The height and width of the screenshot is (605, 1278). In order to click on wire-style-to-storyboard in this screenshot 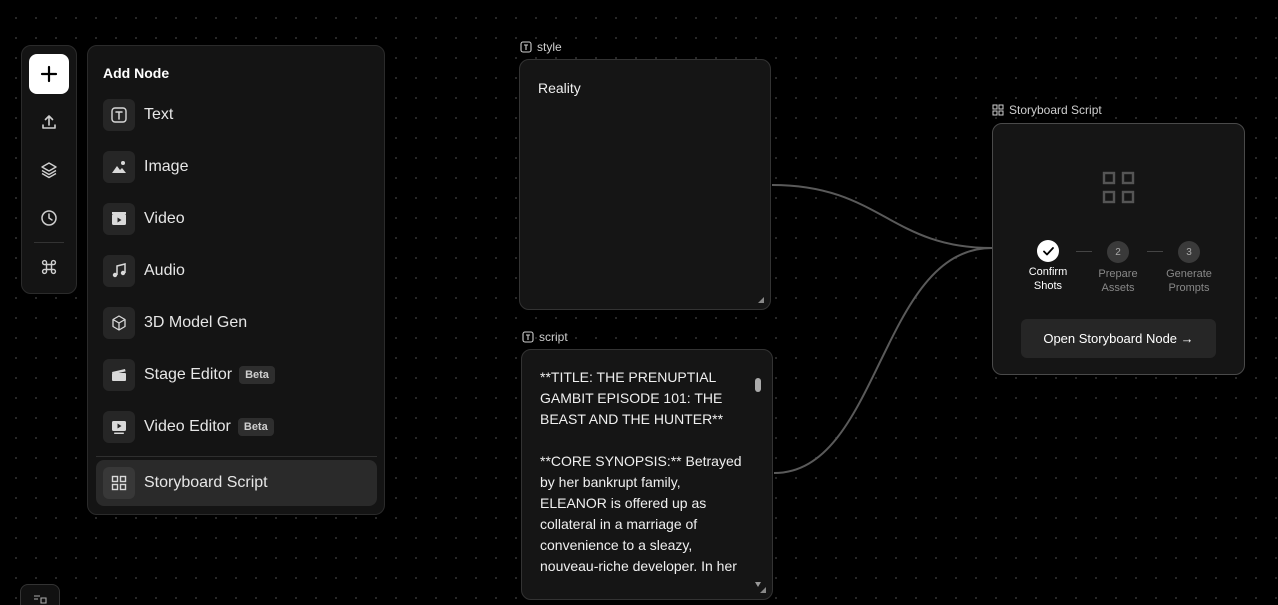, I will do `click(882, 216)`.